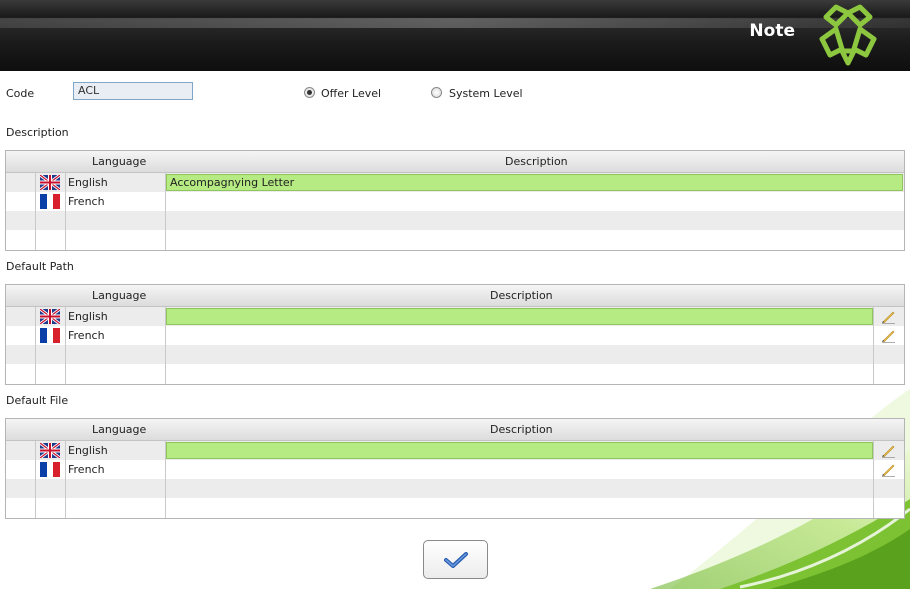 The image size is (910, 589). Describe the element at coordinates (519, 316) in the screenshot. I see `path-input` at that location.